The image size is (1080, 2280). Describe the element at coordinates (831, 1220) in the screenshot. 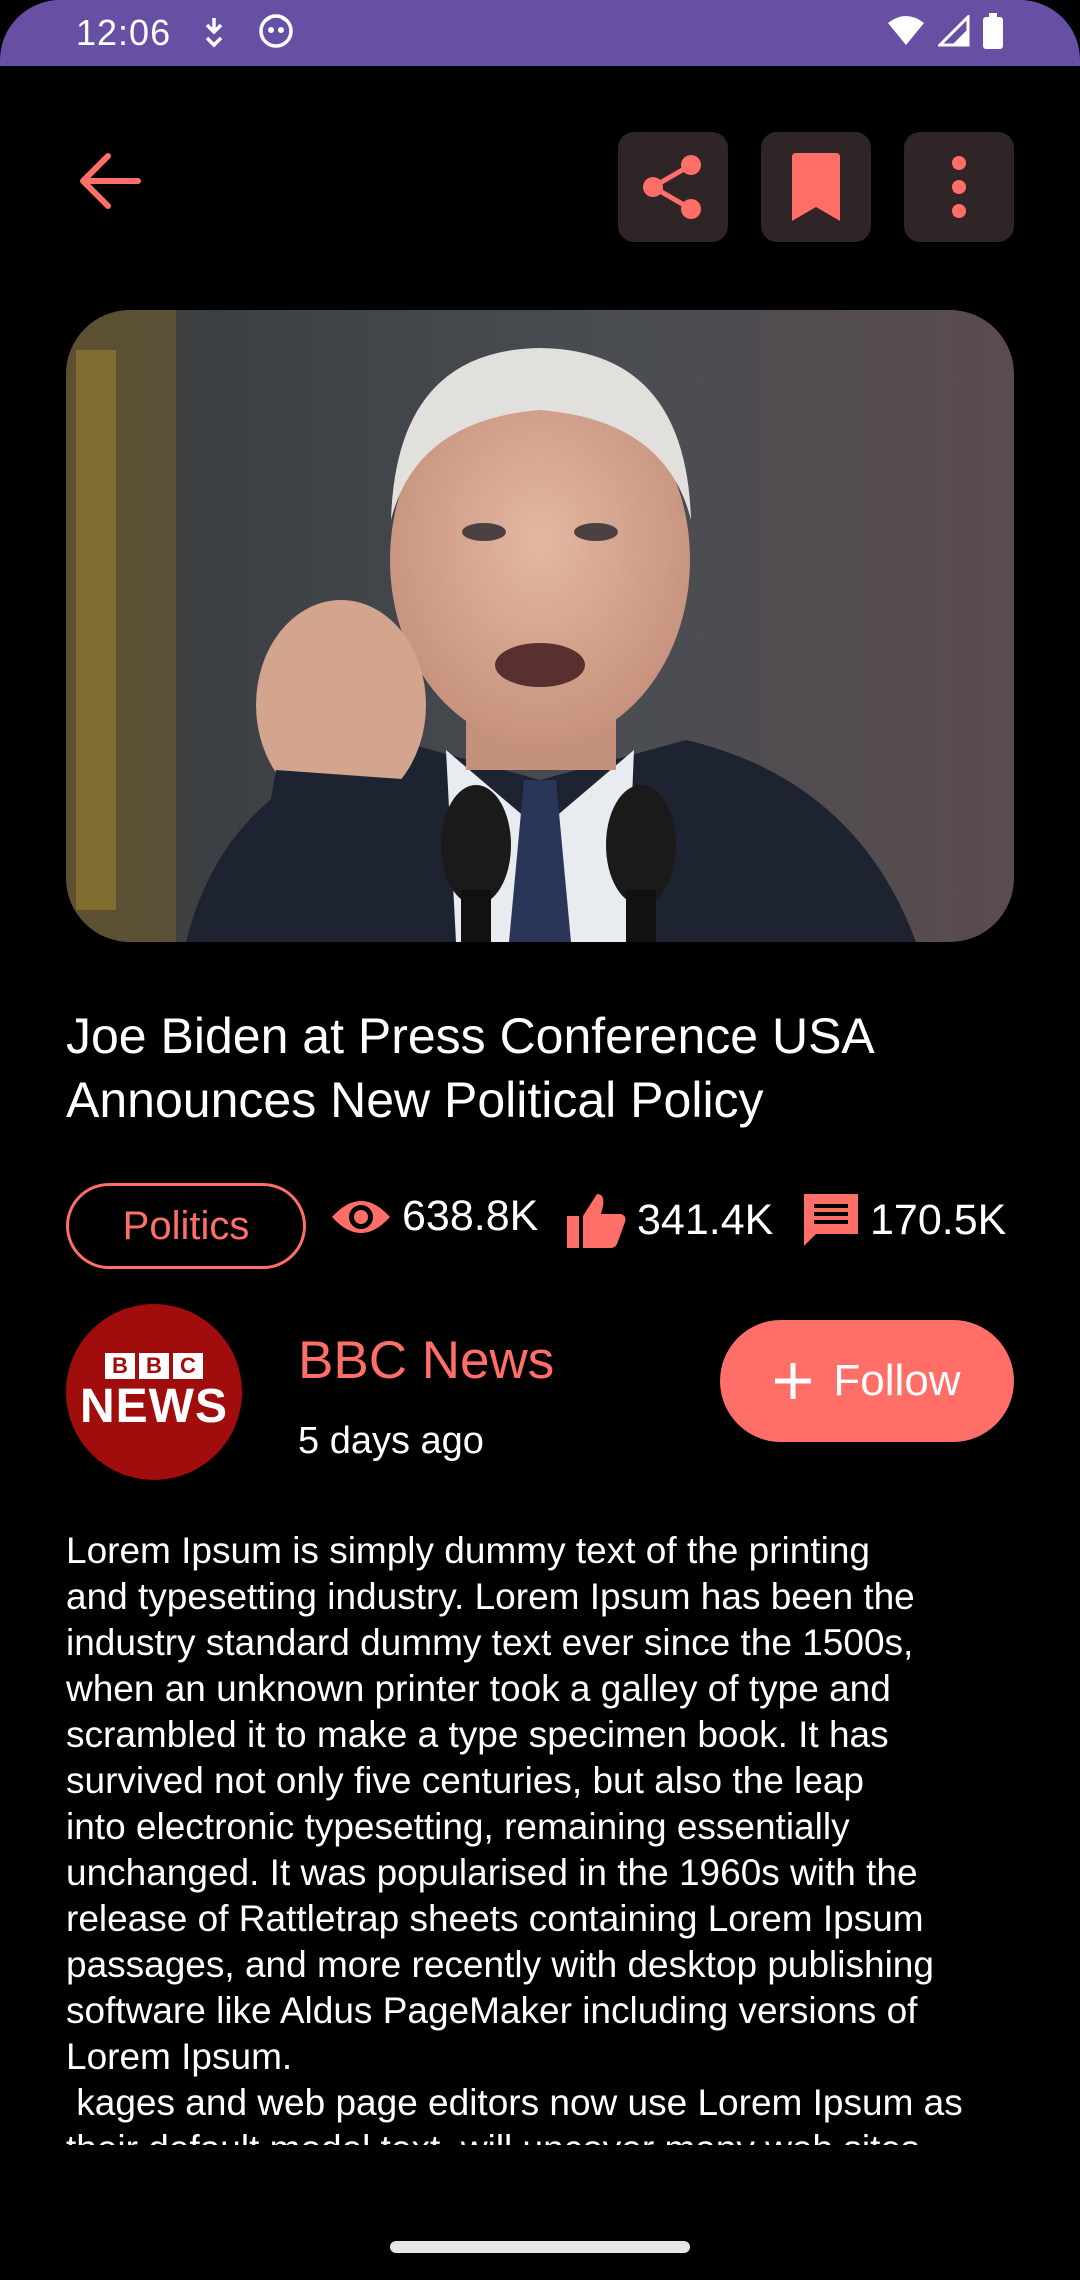

I see `comment-icon` at that location.